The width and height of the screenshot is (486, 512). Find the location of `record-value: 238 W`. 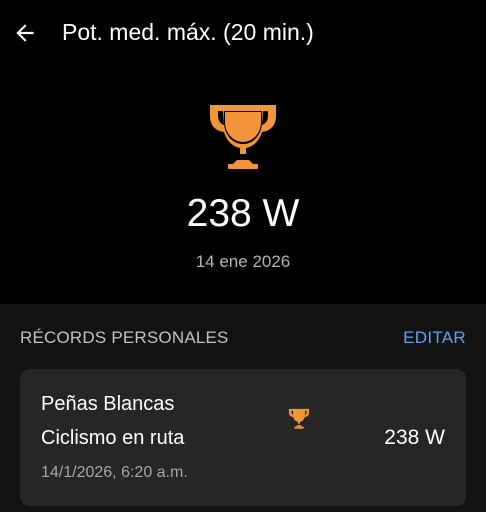

record-value: 238 W is located at coordinates (243, 213).